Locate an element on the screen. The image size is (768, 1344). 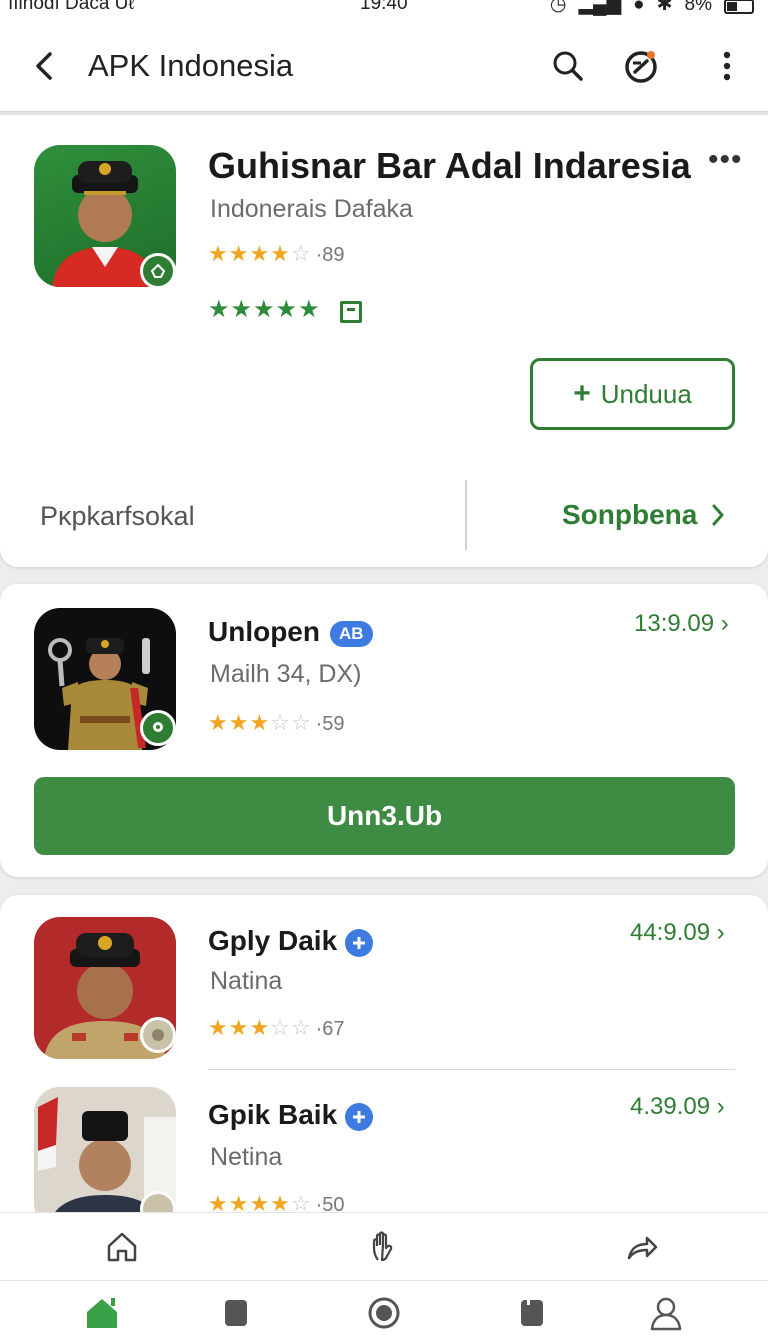
app-name-3: Gpik Baik is located at coordinates (291, 1115).